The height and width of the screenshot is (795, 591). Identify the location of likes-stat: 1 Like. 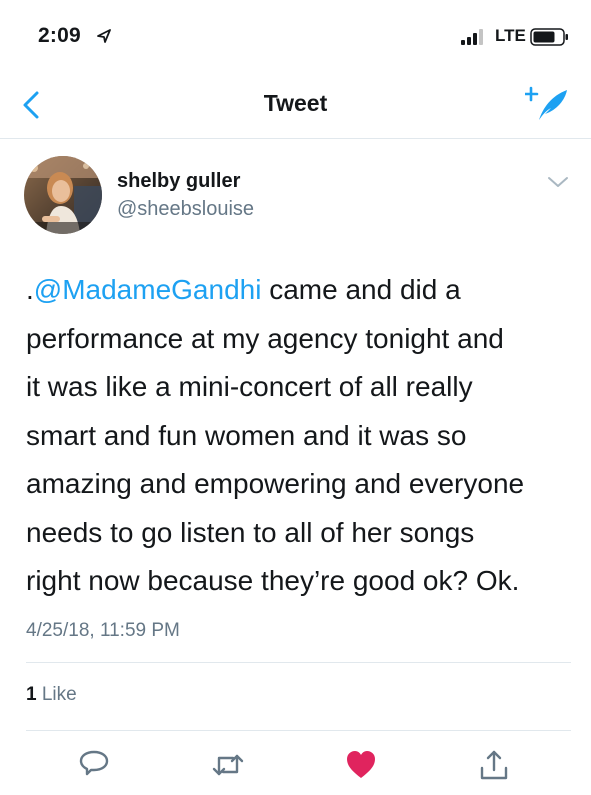
(51, 695).